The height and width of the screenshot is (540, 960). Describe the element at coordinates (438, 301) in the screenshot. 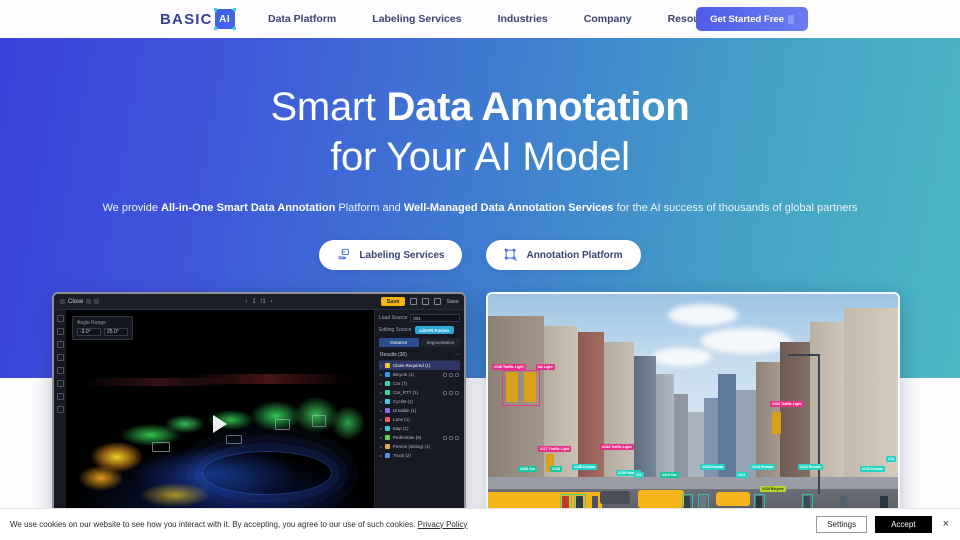

I see `delete-icon` at that location.